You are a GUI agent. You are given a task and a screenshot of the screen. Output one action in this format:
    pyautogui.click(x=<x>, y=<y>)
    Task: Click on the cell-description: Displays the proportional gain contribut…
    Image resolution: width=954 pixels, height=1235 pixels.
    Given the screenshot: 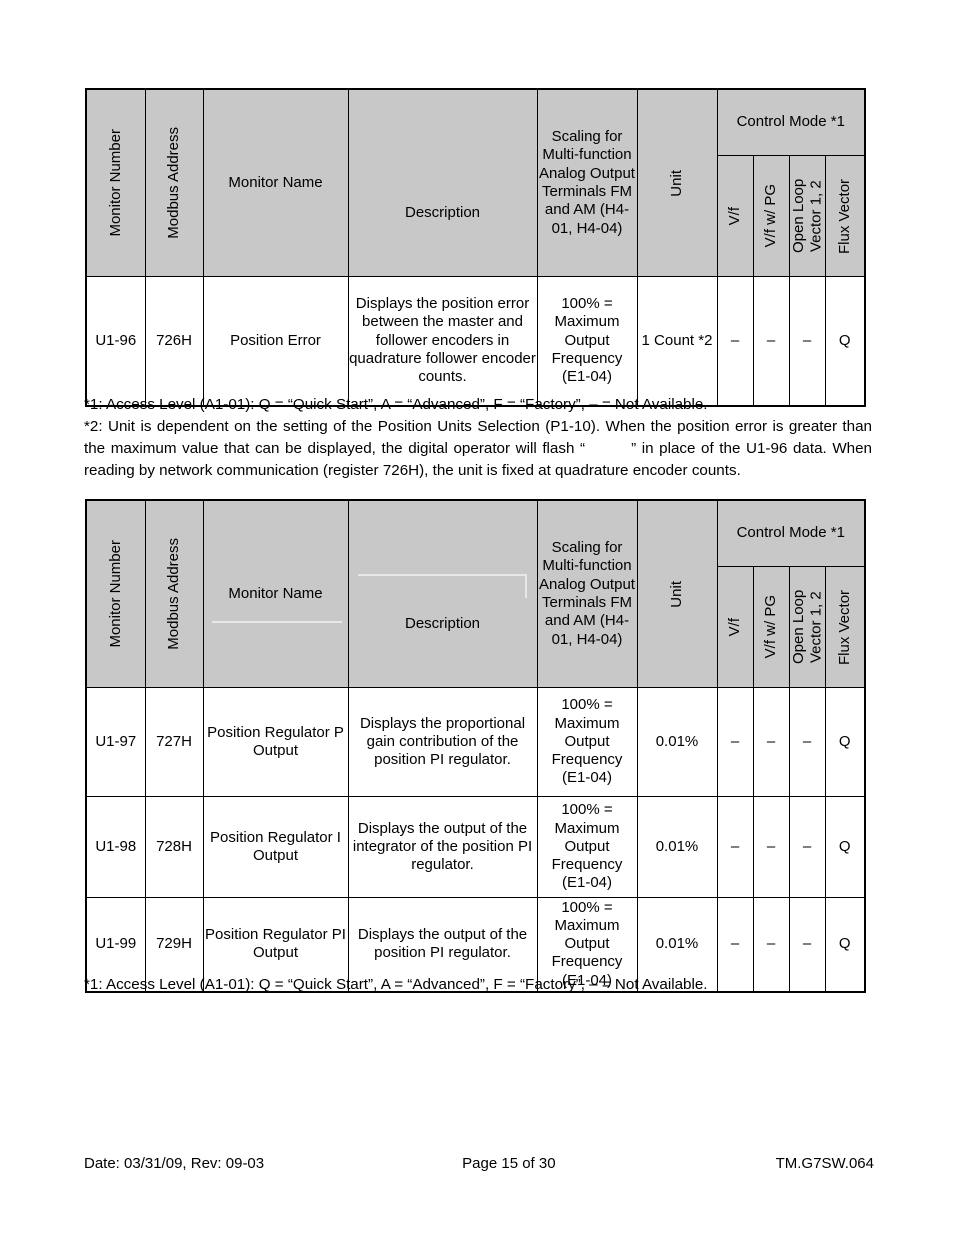 What is the action you would take?
    pyautogui.click(x=442, y=742)
    